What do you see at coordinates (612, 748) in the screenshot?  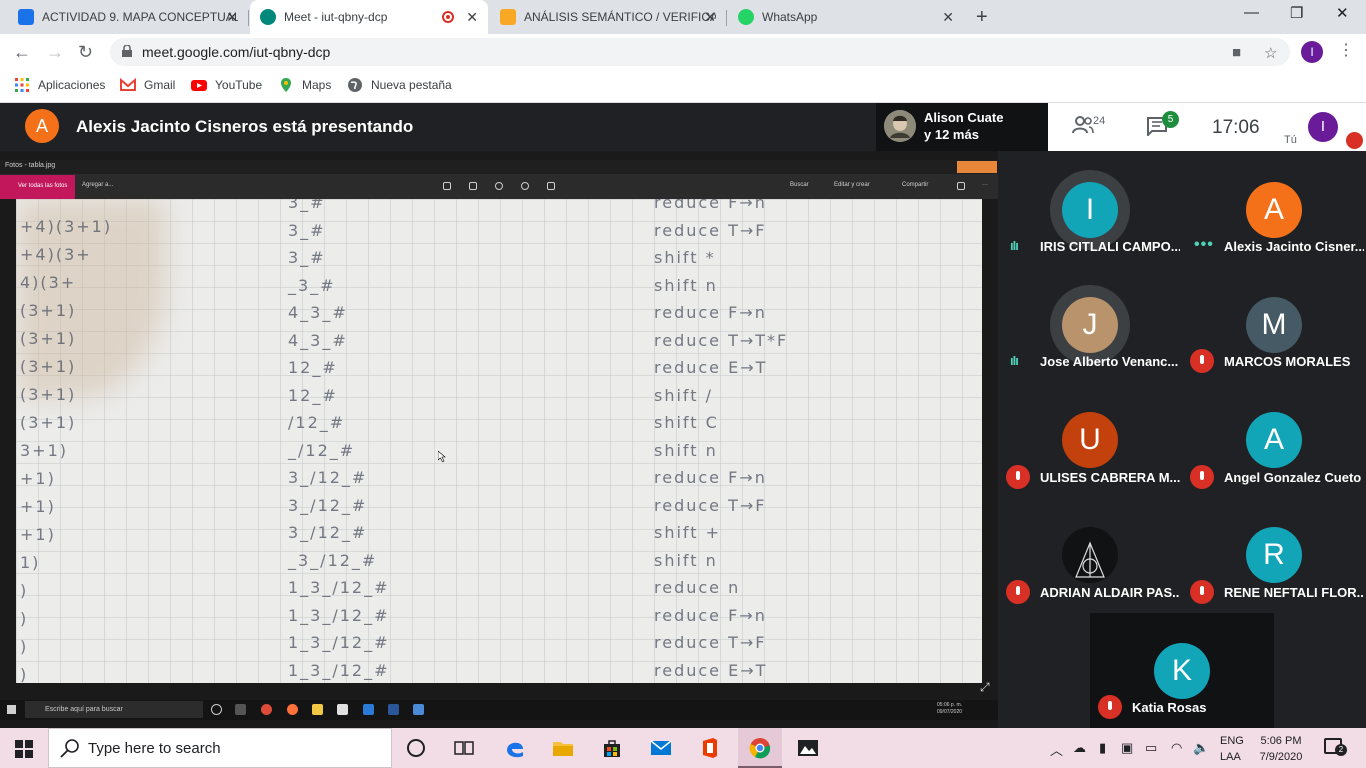 I see `store-icon` at bounding box center [612, 748].